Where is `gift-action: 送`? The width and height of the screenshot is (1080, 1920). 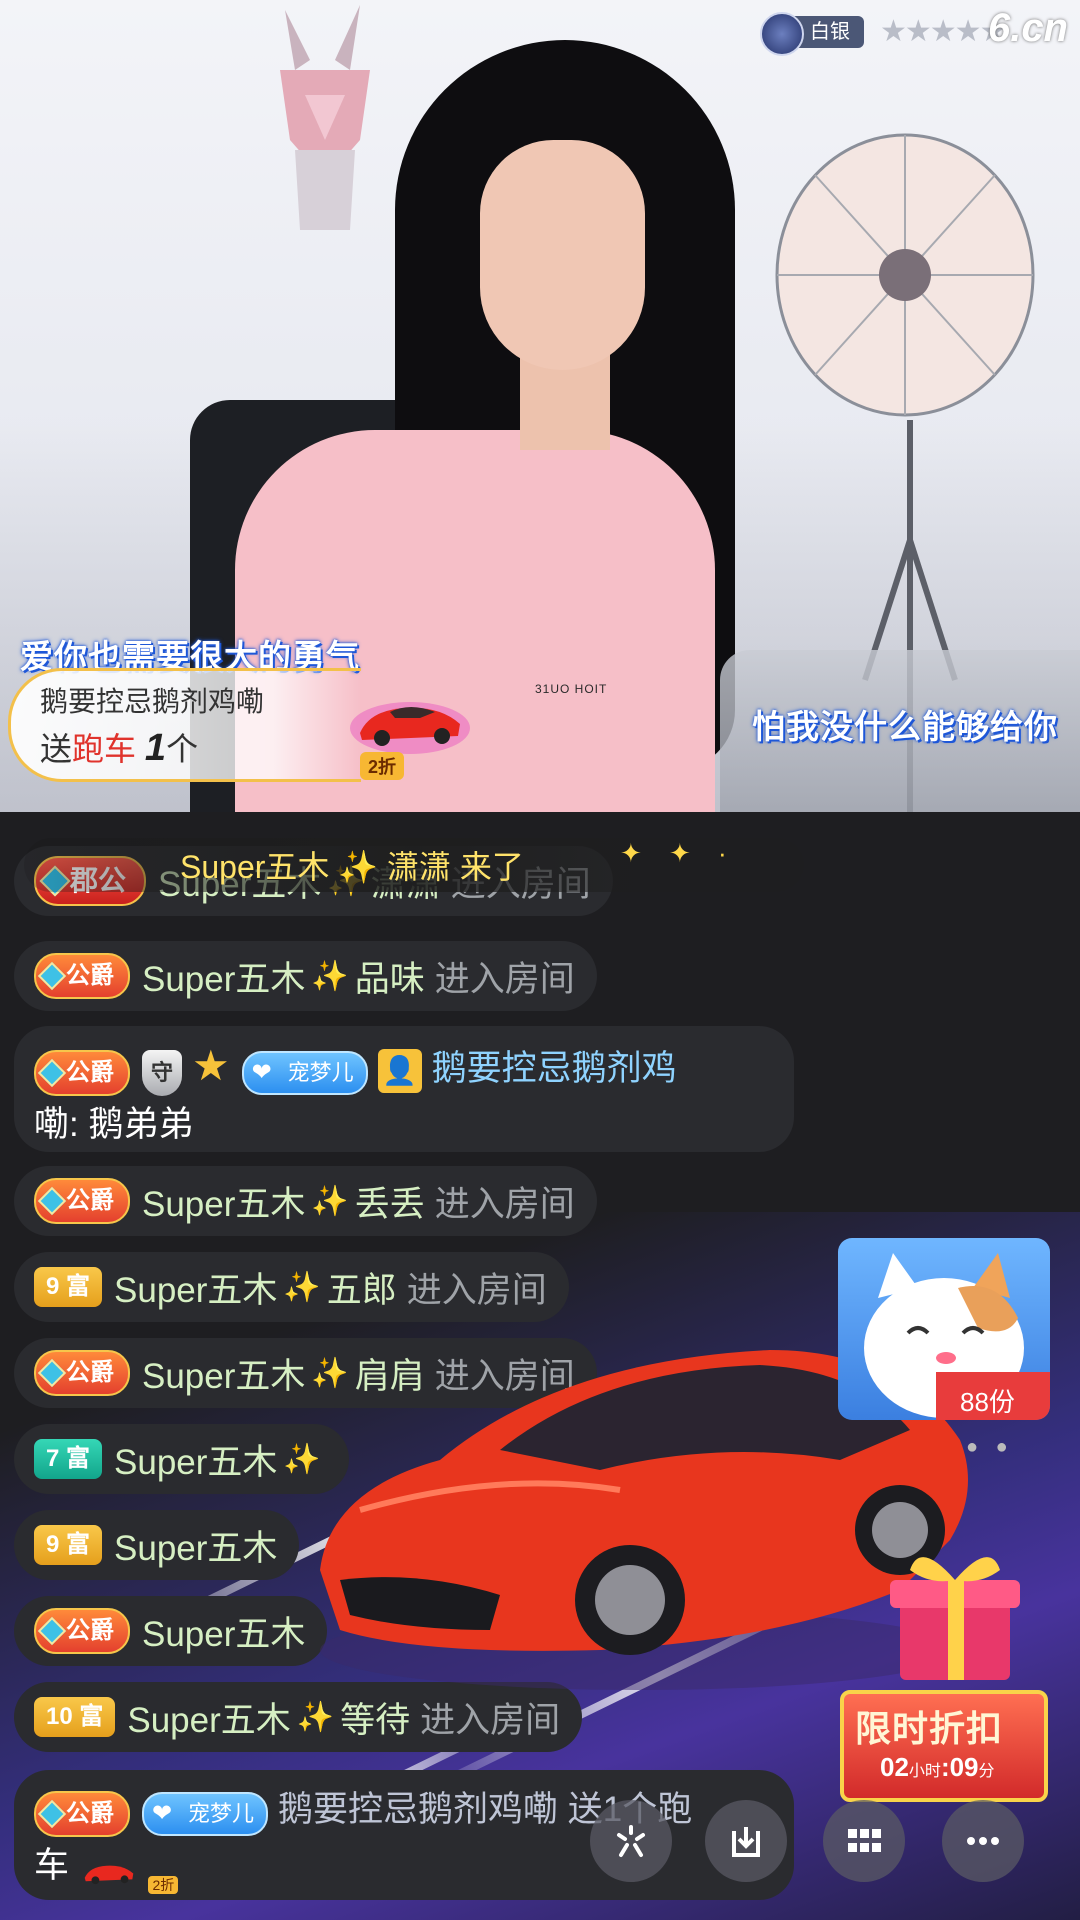
gift-action: 送 is located at coordinates (56, 749).